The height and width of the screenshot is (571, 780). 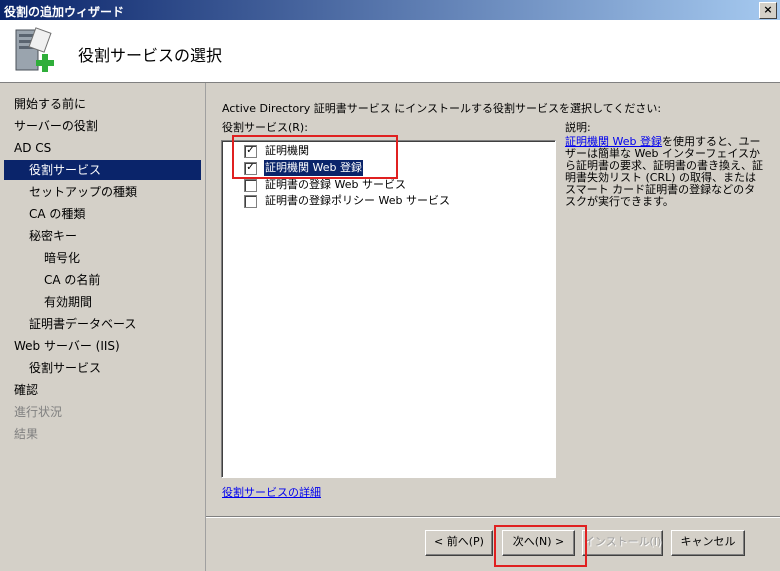 I want to click on nav-step: 開始する前に, so click(x=50, y=104).